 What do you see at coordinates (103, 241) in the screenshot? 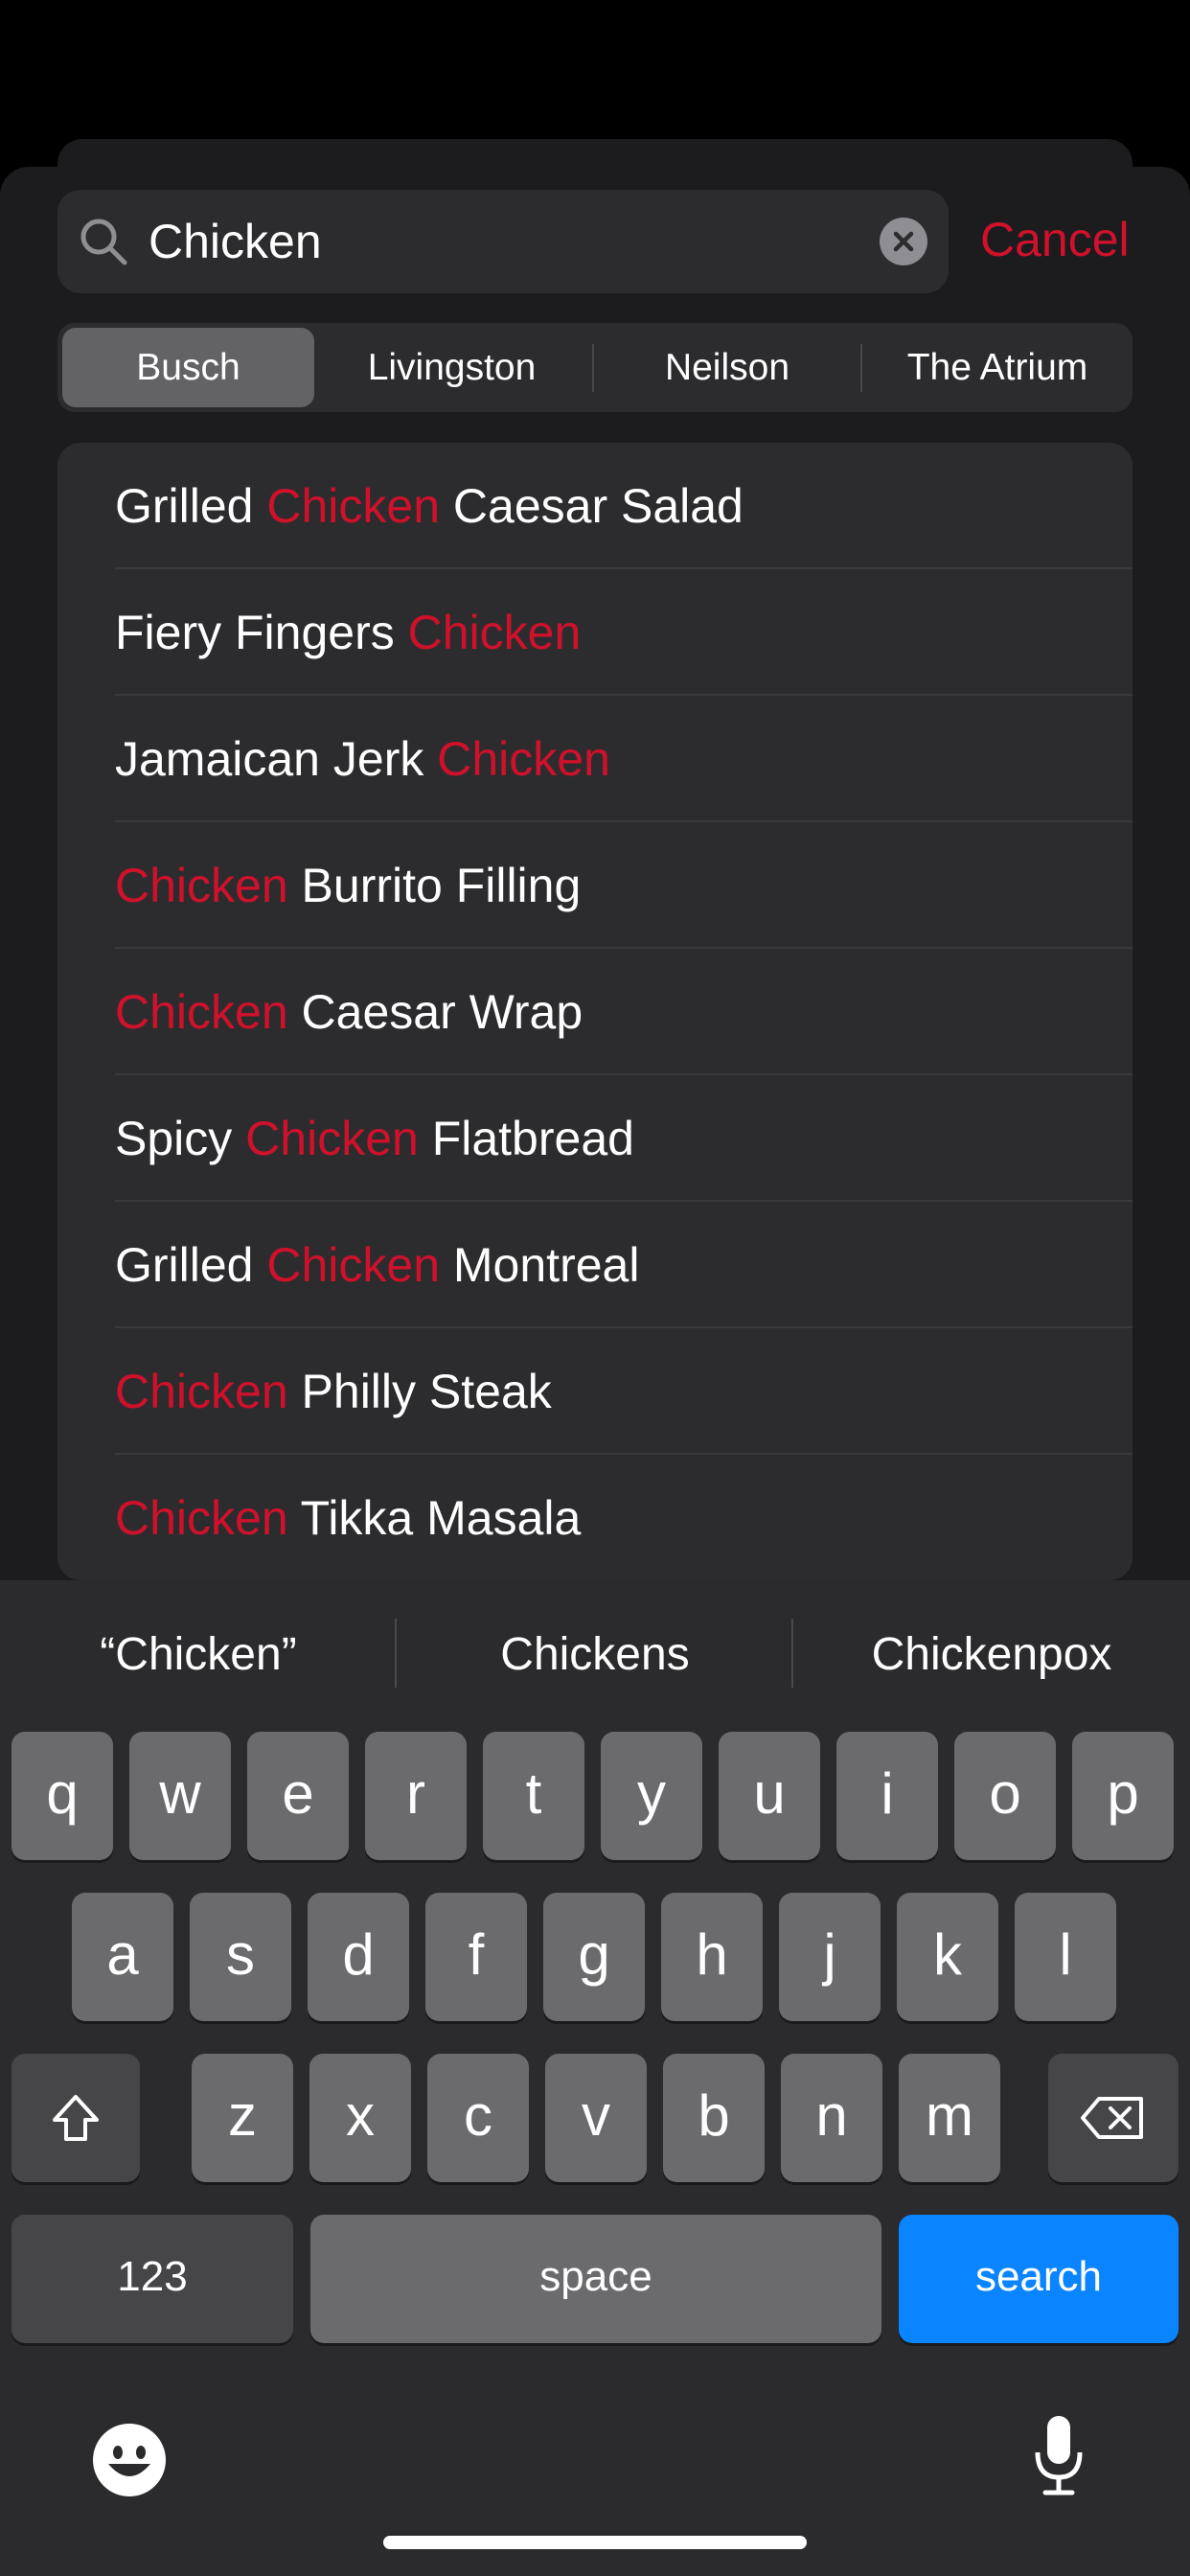
I see `search-icon` at bounding box center [103, 241].